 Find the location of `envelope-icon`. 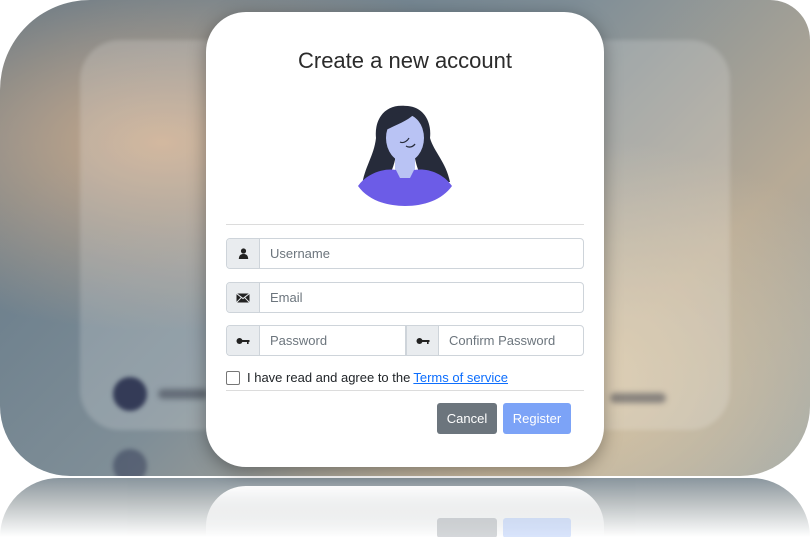

envelope-icon is located at coordinates (243, 297).